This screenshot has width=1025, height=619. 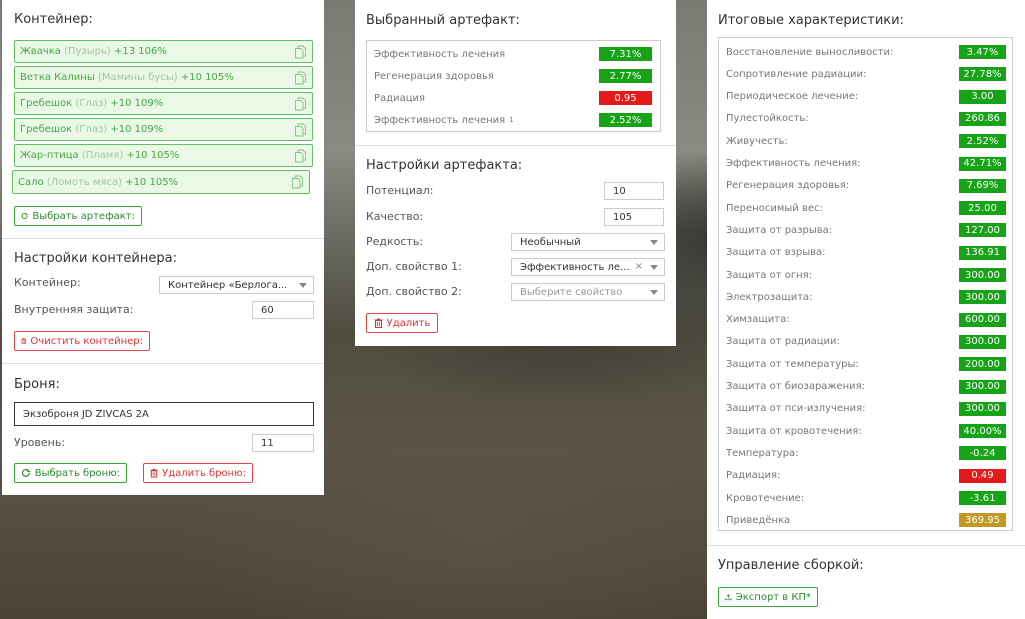 What do you see at coordinates (982, 319) in the screenshot?
I see `total-stat-value: 600.00` at bounding box center [982, 319].